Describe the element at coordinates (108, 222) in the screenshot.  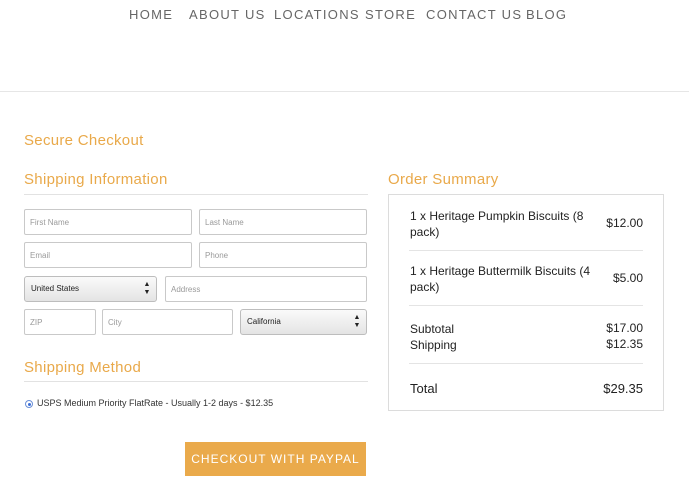
I see `first-name-field` at that location.